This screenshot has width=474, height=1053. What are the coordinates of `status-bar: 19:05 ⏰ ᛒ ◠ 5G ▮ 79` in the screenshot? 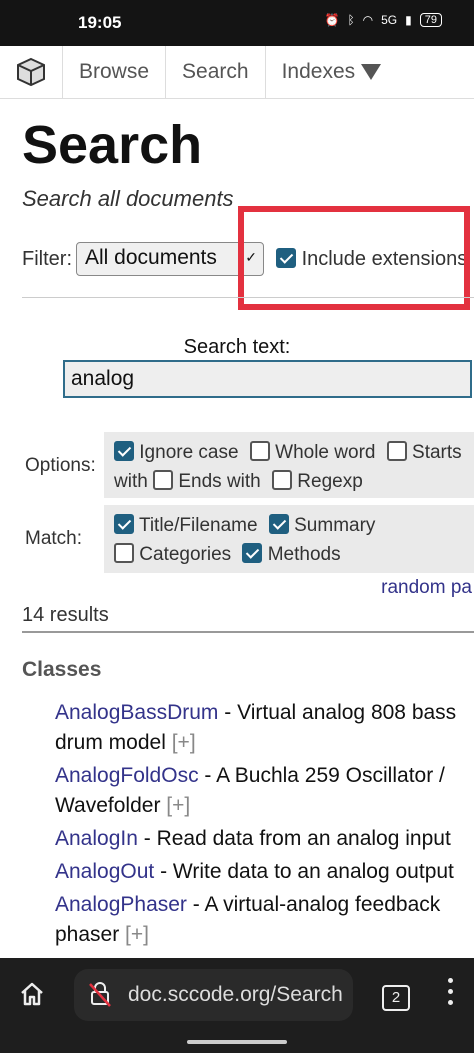 It's located at (237, 23).